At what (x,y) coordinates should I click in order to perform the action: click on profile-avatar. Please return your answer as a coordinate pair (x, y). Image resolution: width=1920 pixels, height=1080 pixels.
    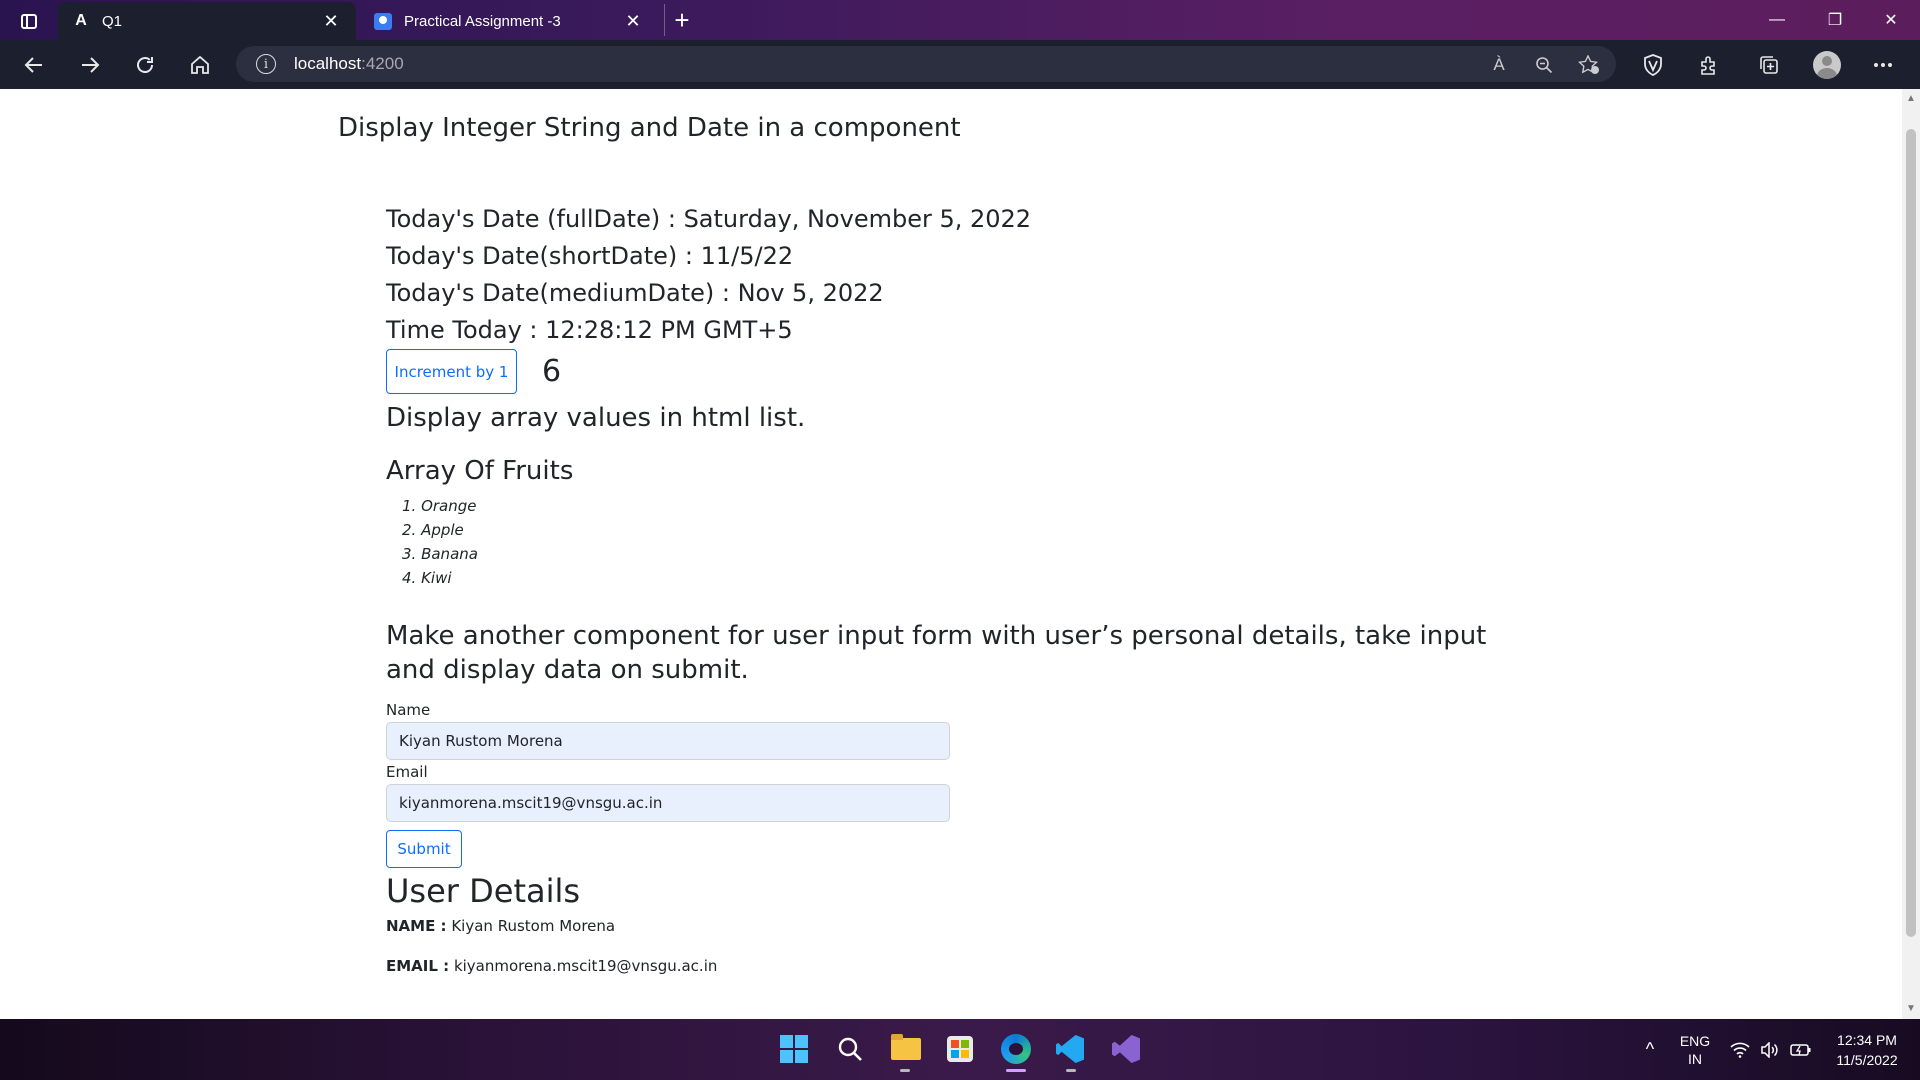
    Looking at the image, I should click on (1827, 65).